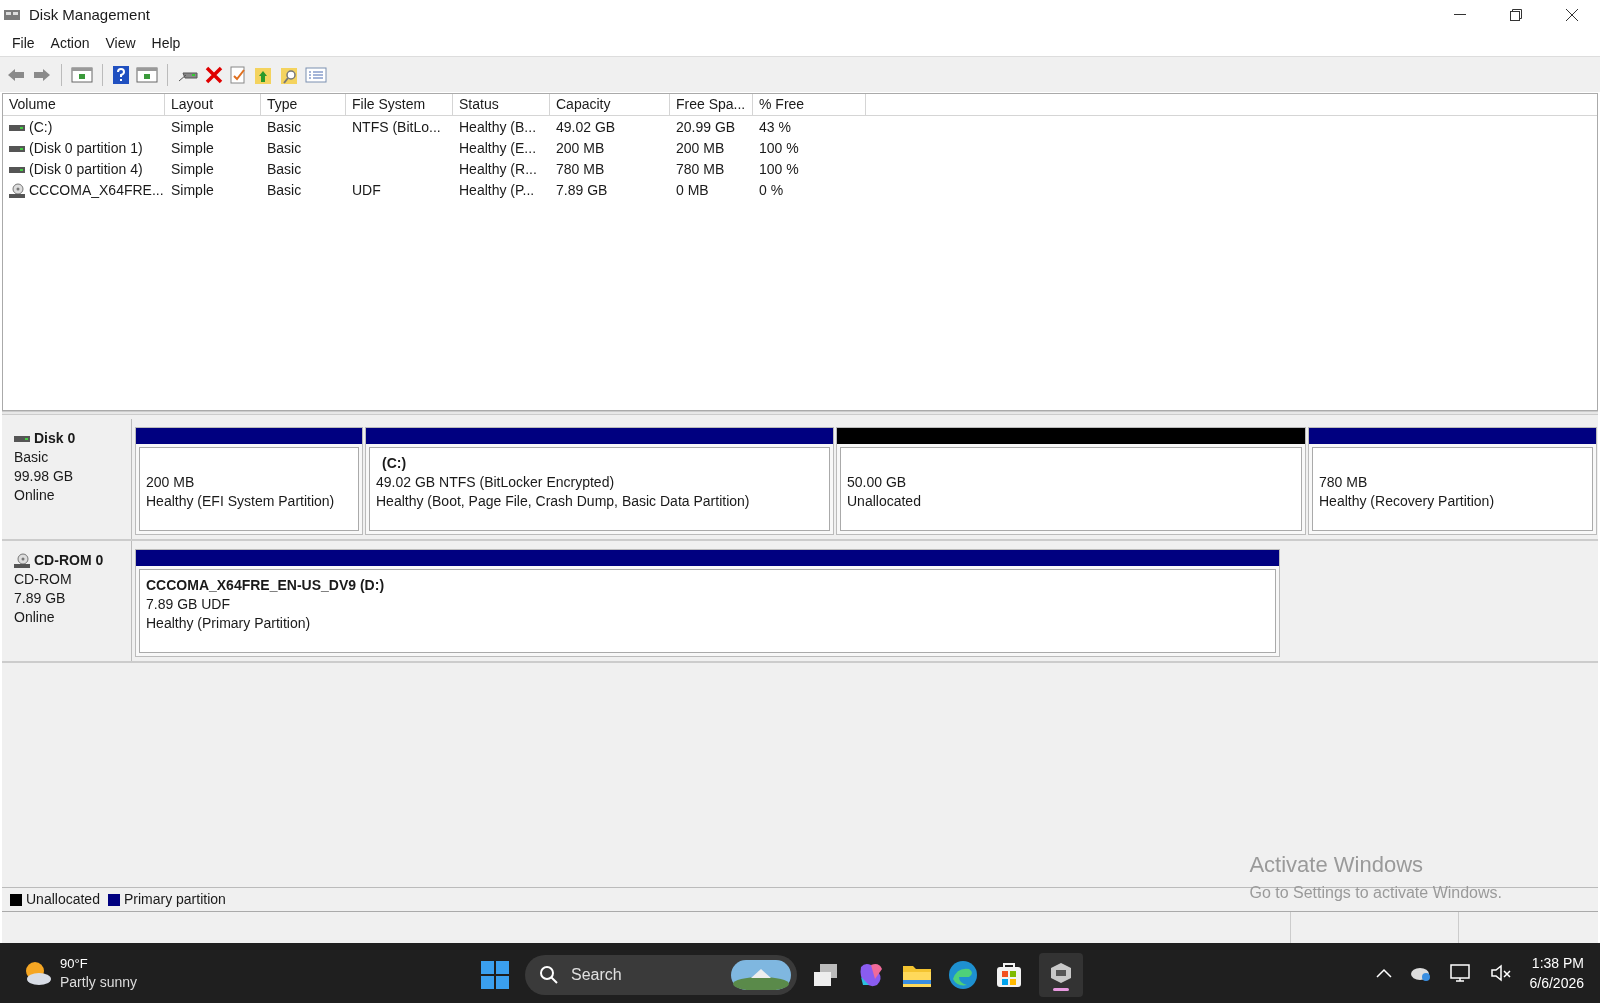  What do you see at coordinates (147, 74) in the screenshot?
I see `action-pane-icon` at bounding box center [147, 74].